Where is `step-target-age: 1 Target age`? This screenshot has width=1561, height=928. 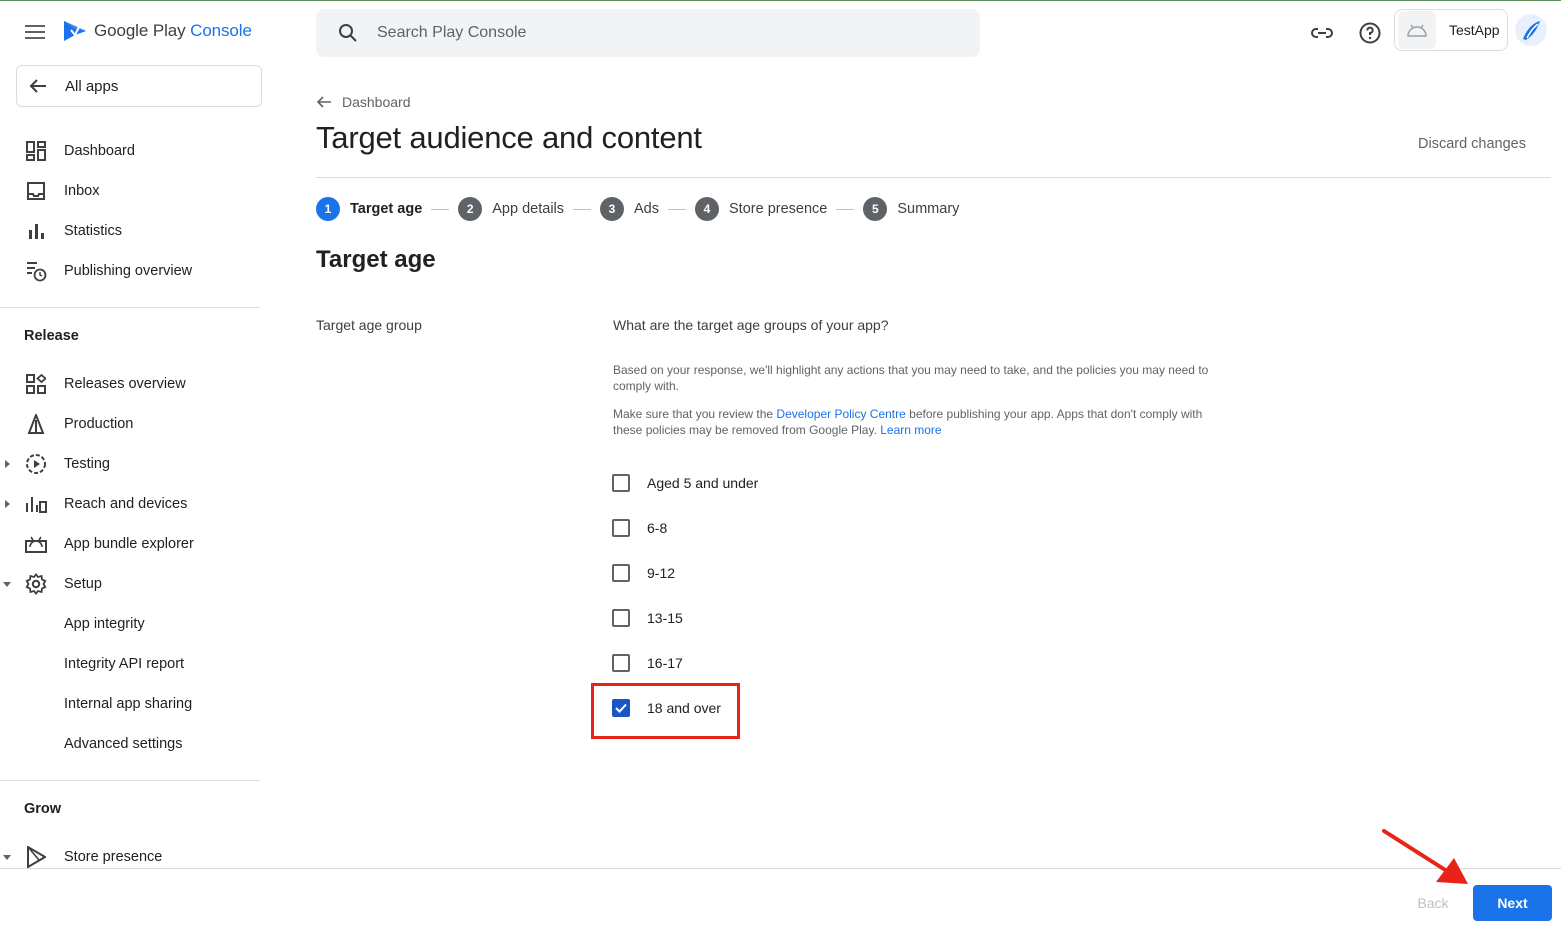
step-target-age: 1 Target age is located at coordinates (369, 209).